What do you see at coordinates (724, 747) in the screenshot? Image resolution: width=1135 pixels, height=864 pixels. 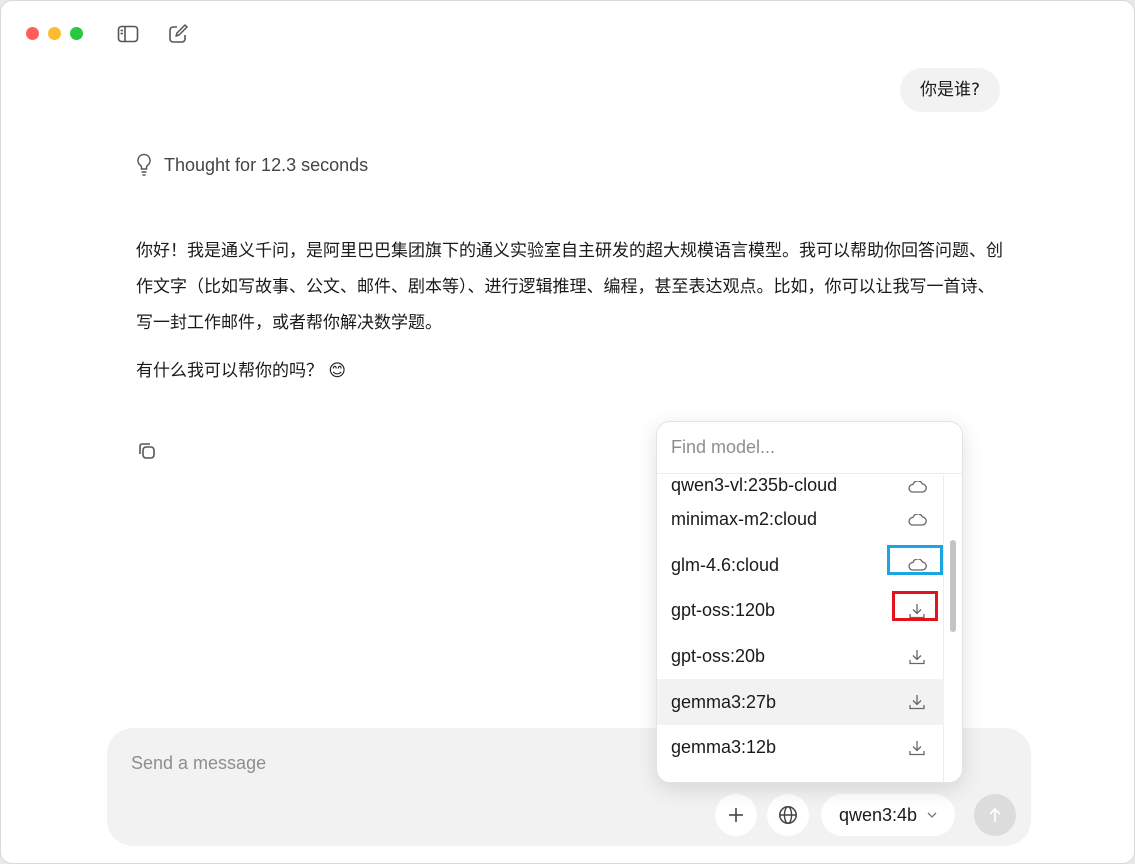 I see `model-name: gemma3:12b` at bounding box center [724, 747].